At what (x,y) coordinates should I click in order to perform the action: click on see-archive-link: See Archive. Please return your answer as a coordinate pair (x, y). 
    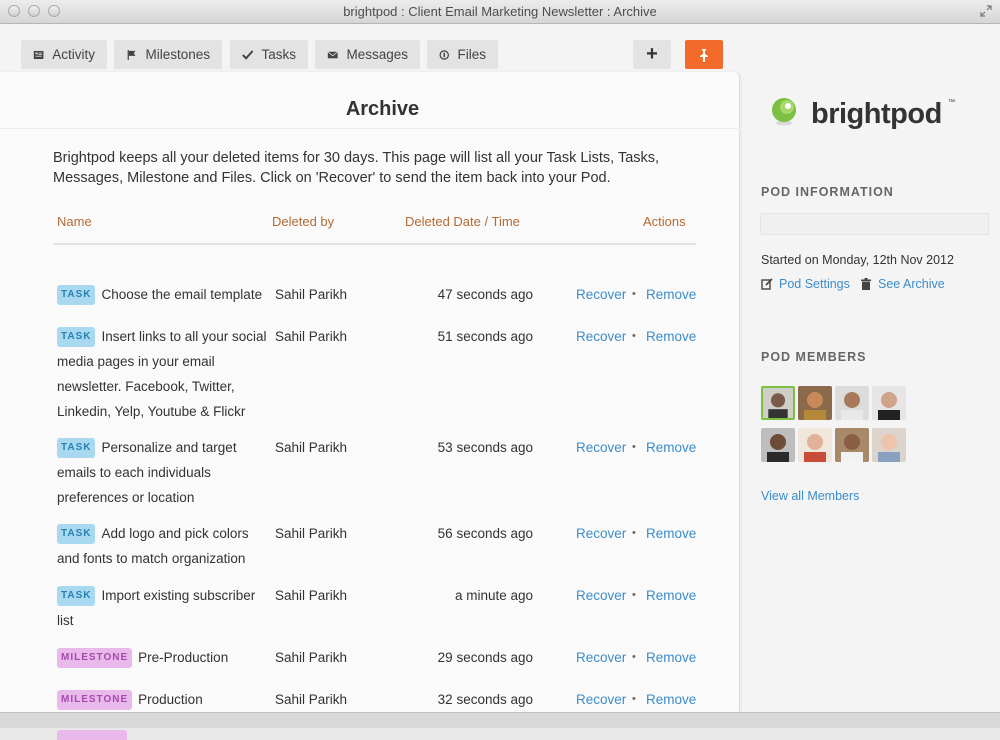
    Looking at the image, I should click on (902, 284).